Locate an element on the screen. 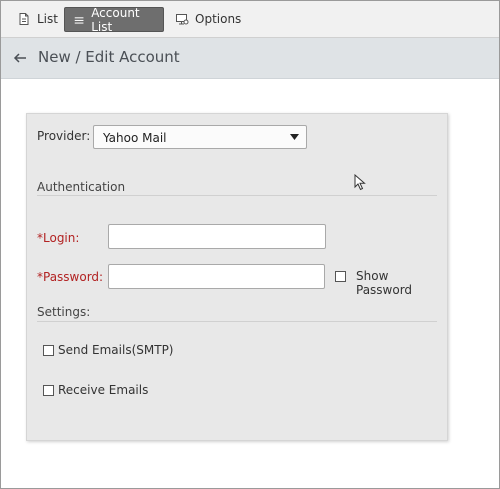 The image size is (500, 489). account-list-tab-label: Account List is located at coordinates (115, 19).